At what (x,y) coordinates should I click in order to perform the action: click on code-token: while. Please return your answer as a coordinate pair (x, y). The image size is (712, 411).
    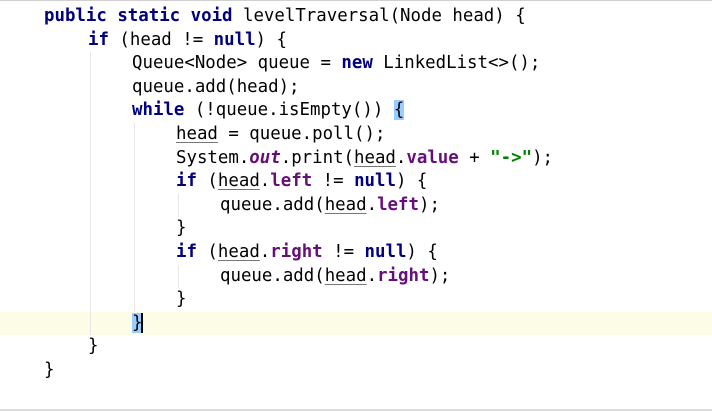
    Looking at the image, I should click on (158, 110).